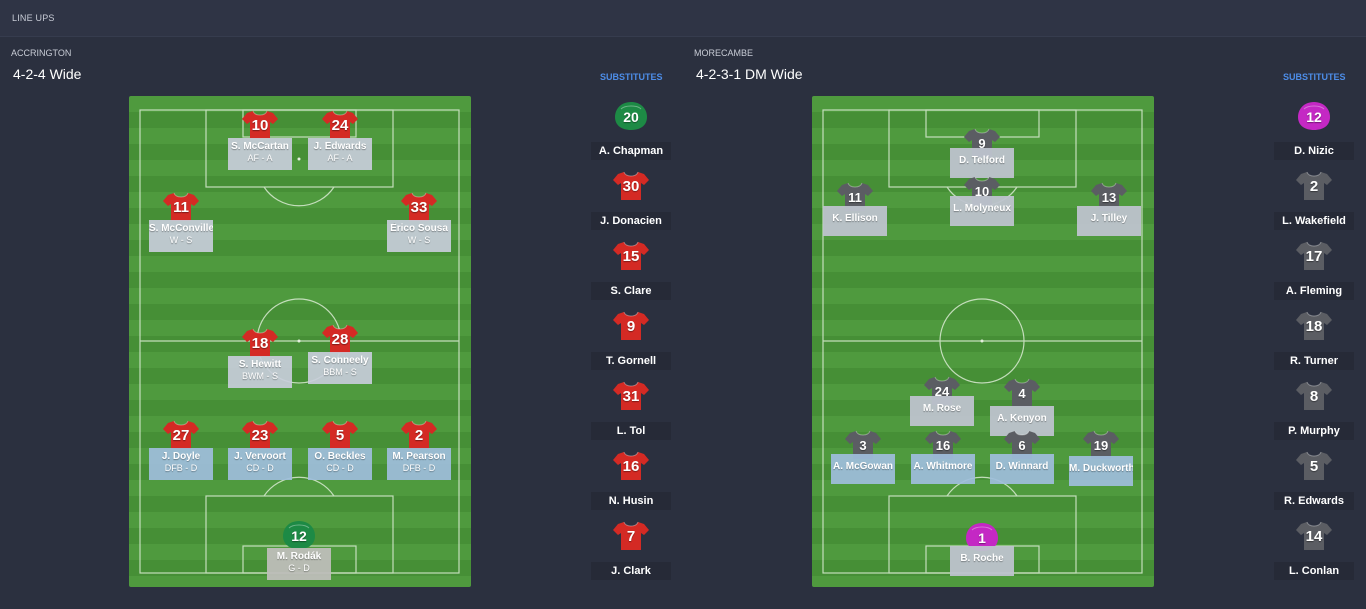 This screenshot has width=1366, height=609. What do you see at coordinates (260, 154) in the screenshot?
I see `player-label: S. McCartan AF - A` at bounding box center [260, 154].